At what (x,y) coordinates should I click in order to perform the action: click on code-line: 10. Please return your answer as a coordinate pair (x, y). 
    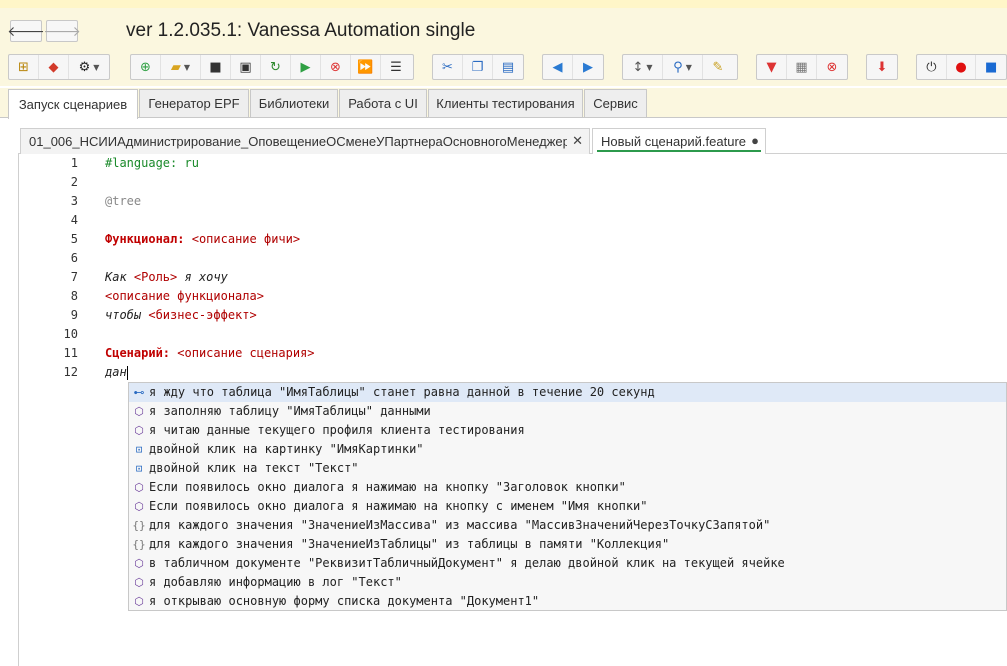
    Looking at the image, I should click on (512, 334).